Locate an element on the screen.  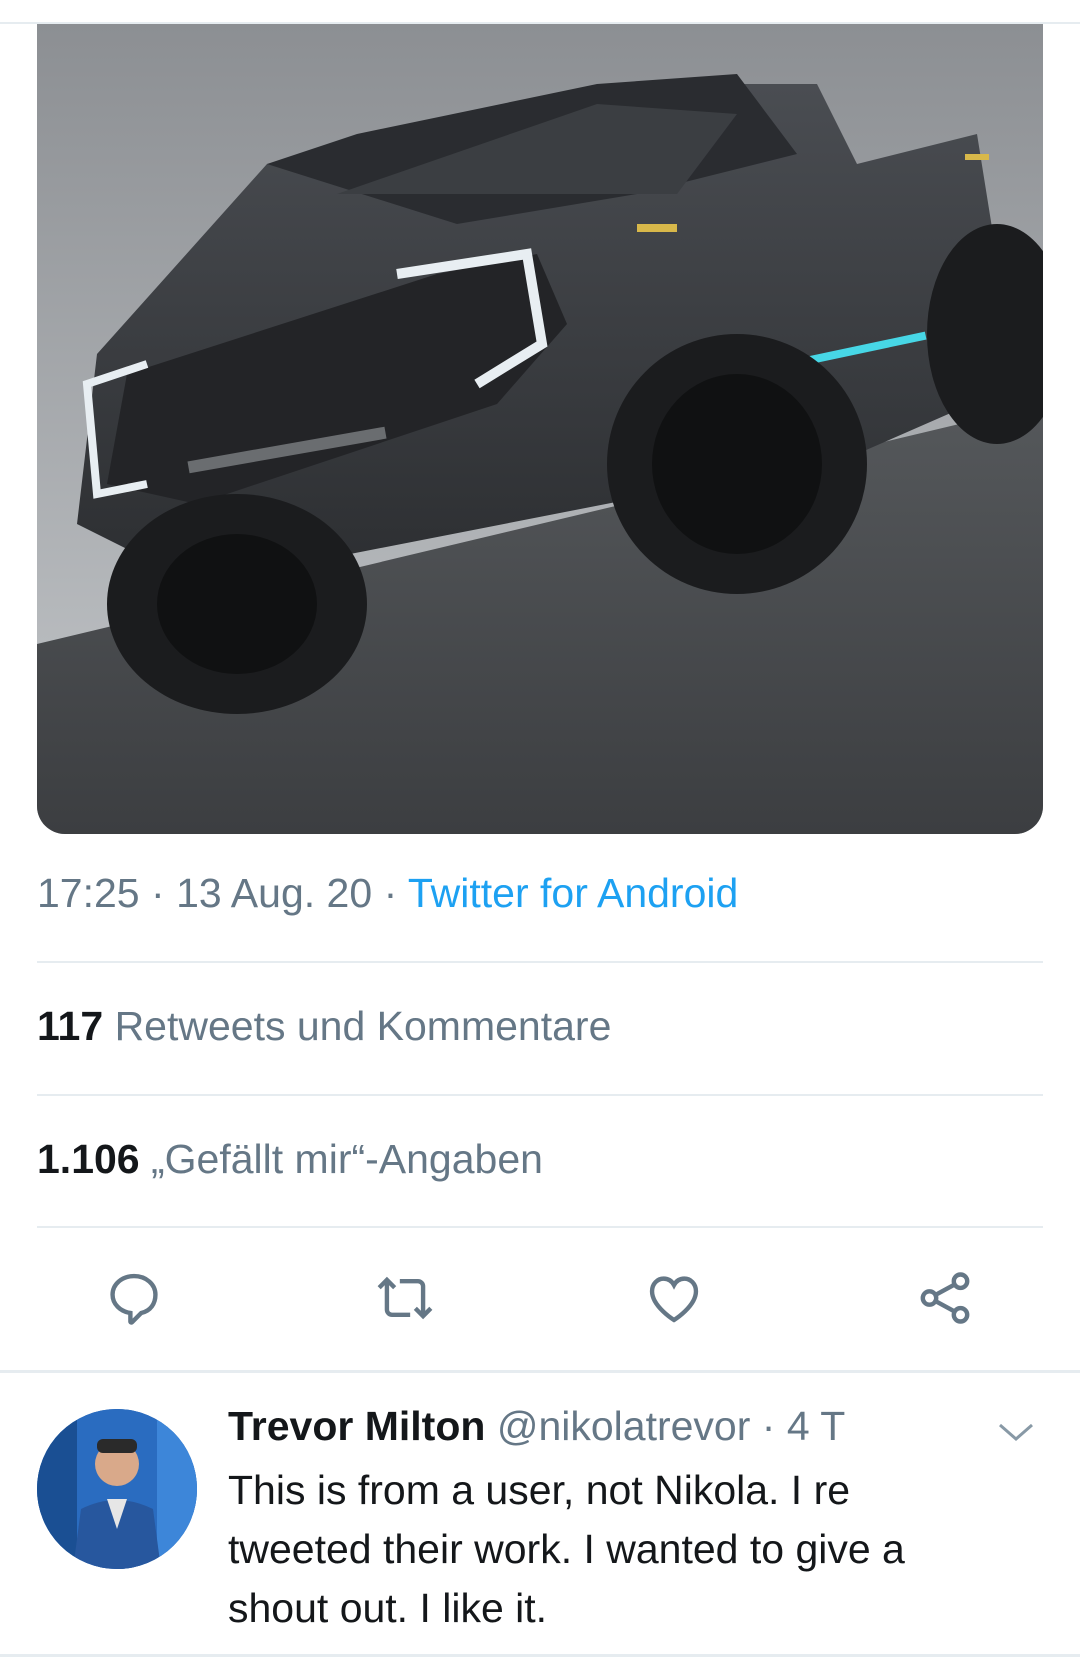
tweet-meta: 17:25 · 13 Aug. 20 · Twitter for Android is located at coordinates (387, 893).